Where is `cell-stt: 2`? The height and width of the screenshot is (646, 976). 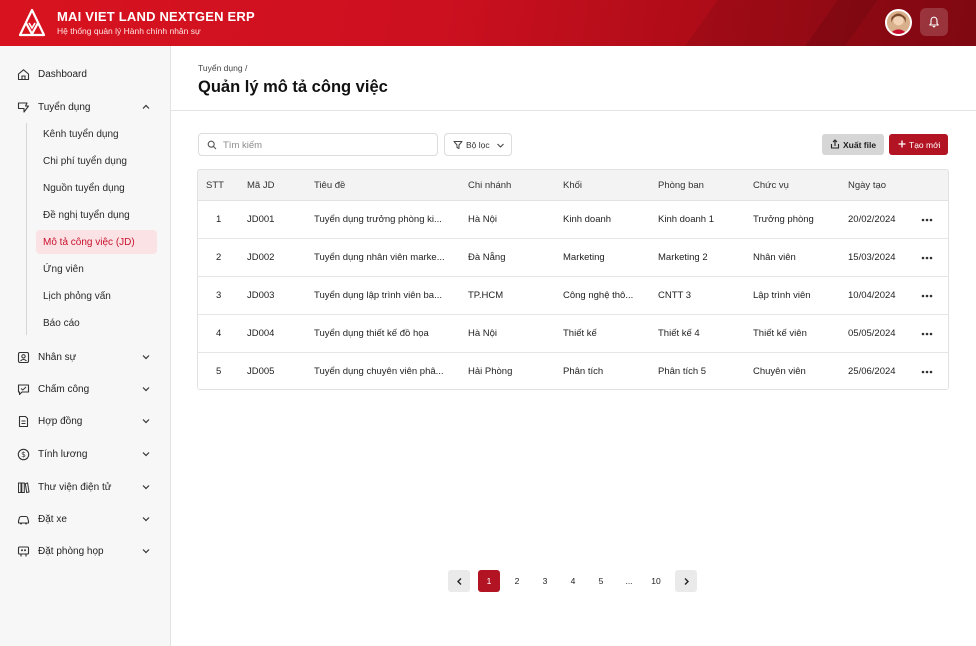 cell-stt: 2 is located at coordinates (219, 257).